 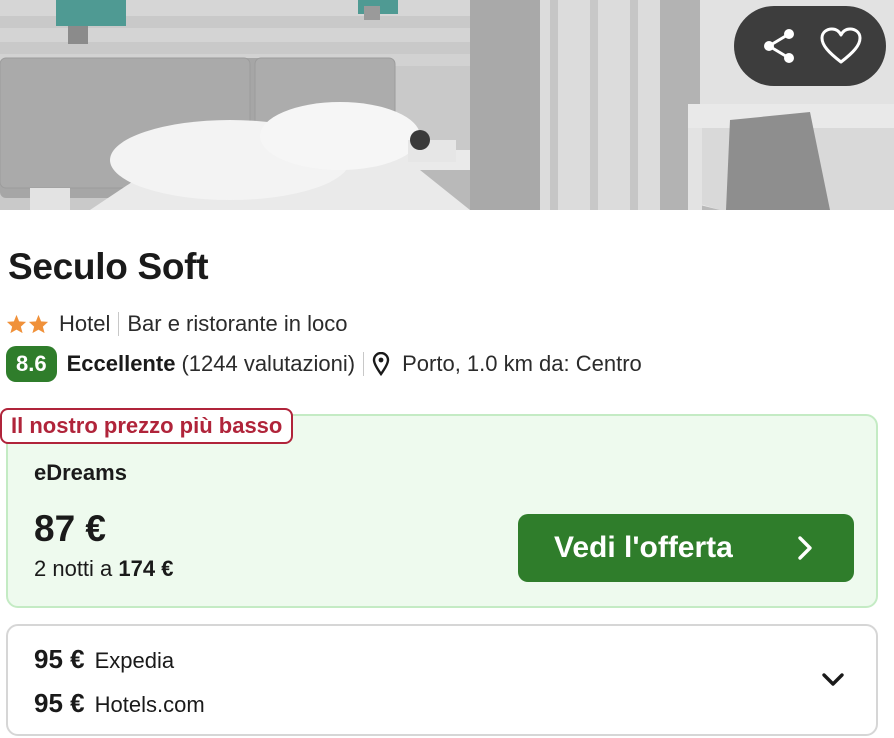 I want to click on other-offers-card: 95 € Expedia 95 € Hotels.com, so click(x=442, y=680).